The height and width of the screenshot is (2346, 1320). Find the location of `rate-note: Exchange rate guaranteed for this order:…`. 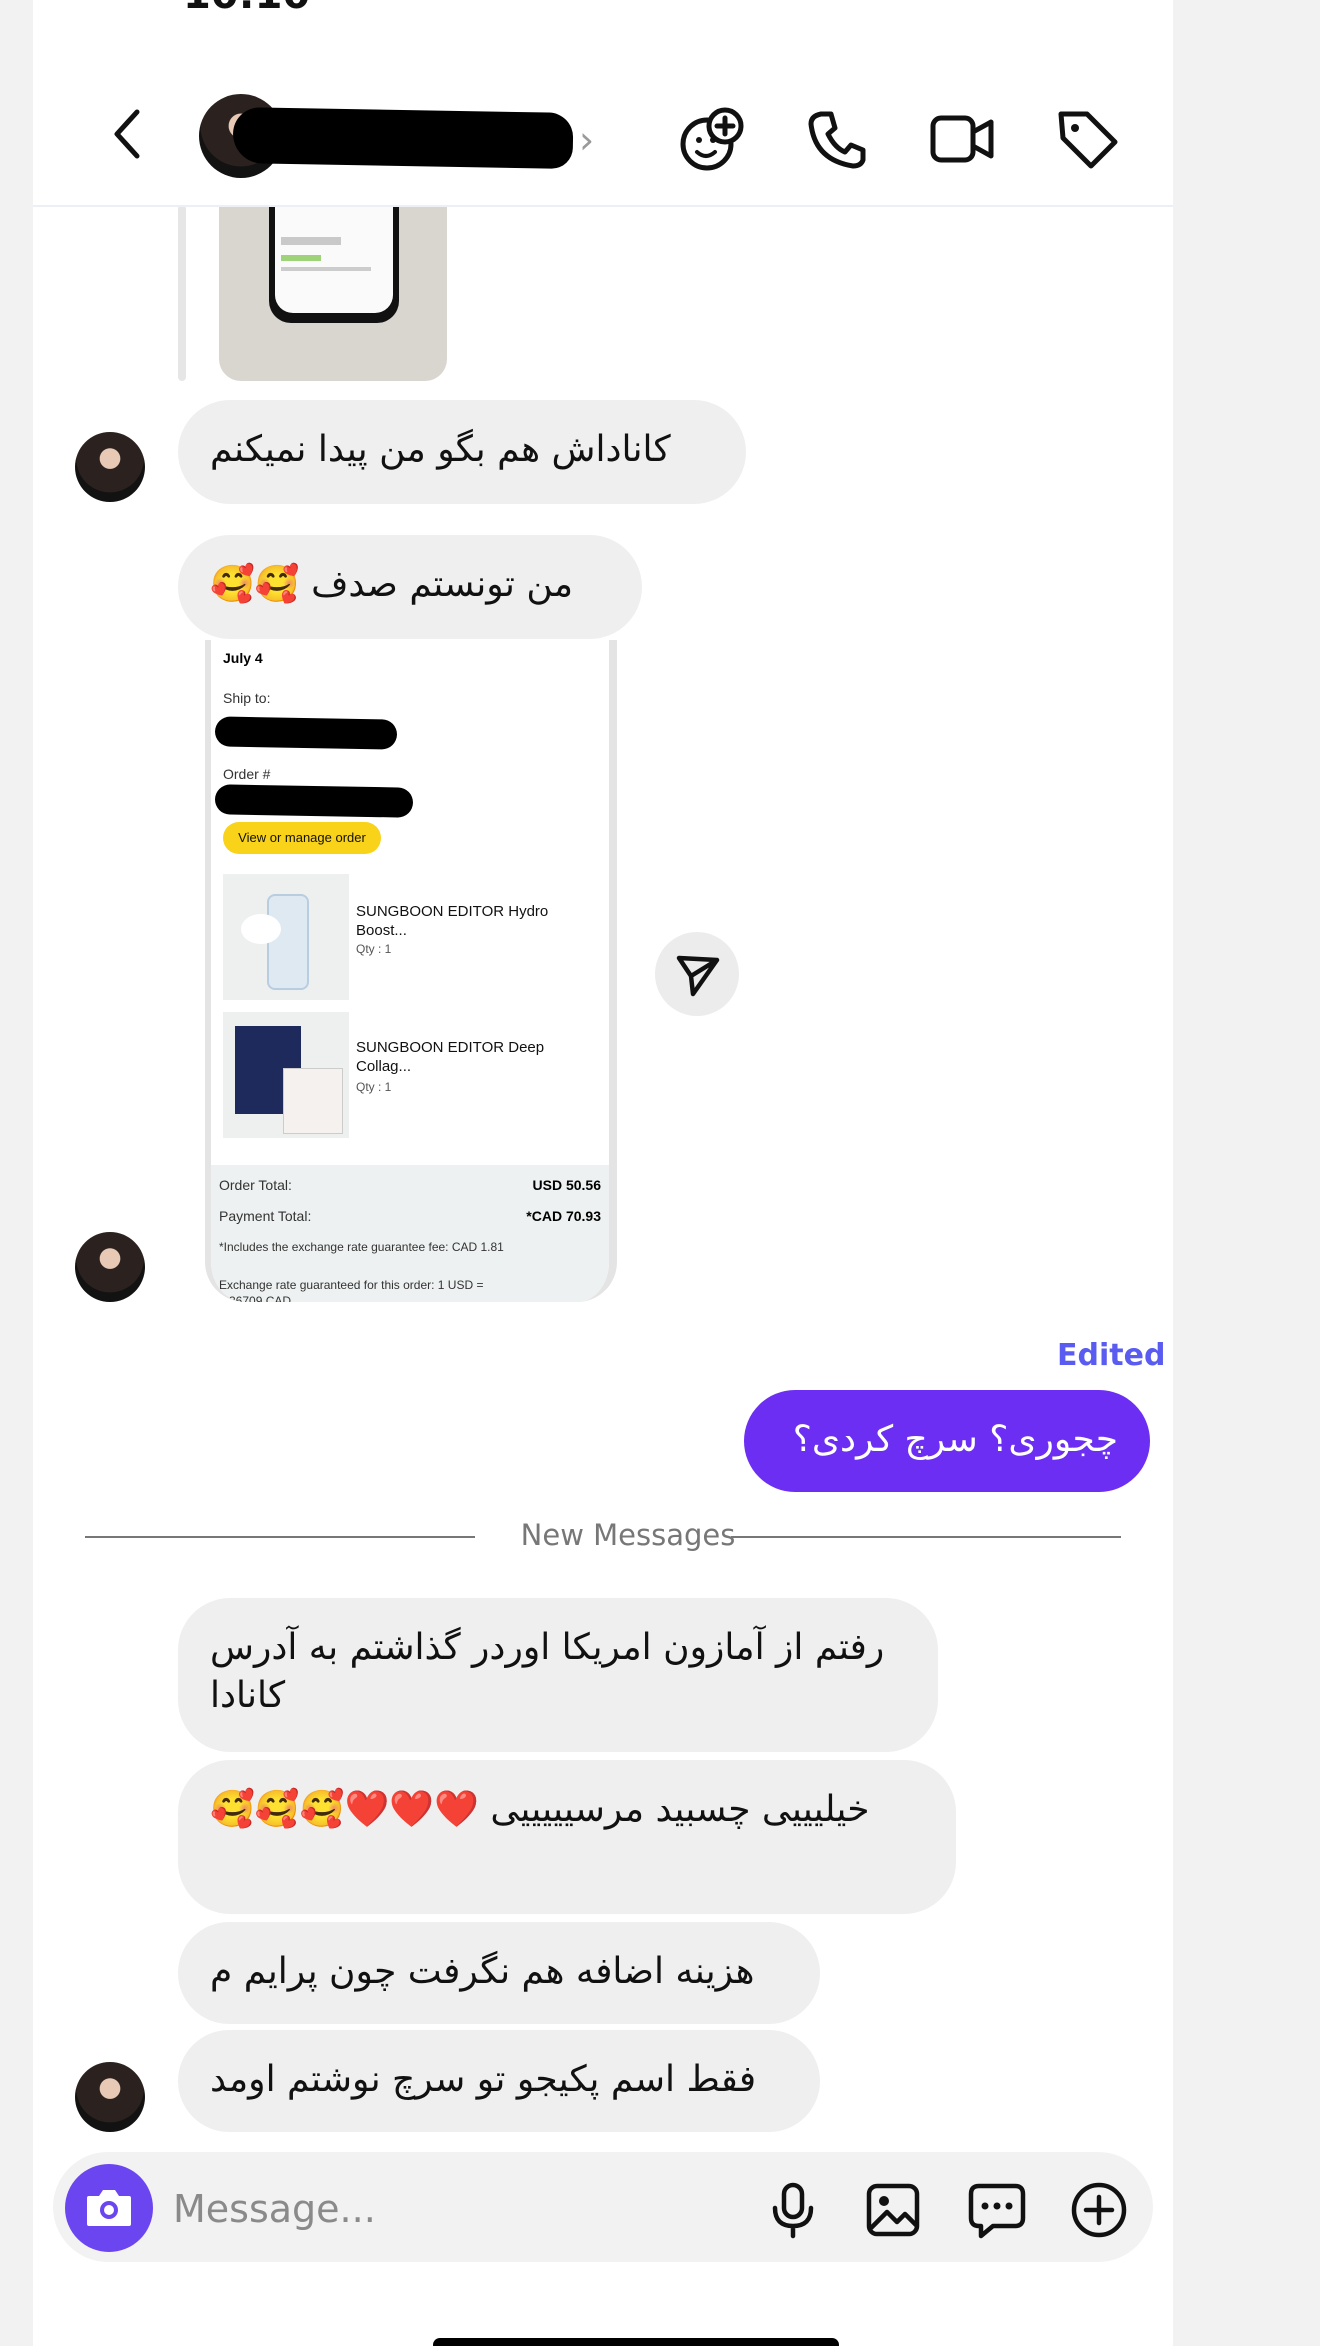

rate-note: Exchange rate guaranteed for this order:… is located at coordinates (351, 1290).